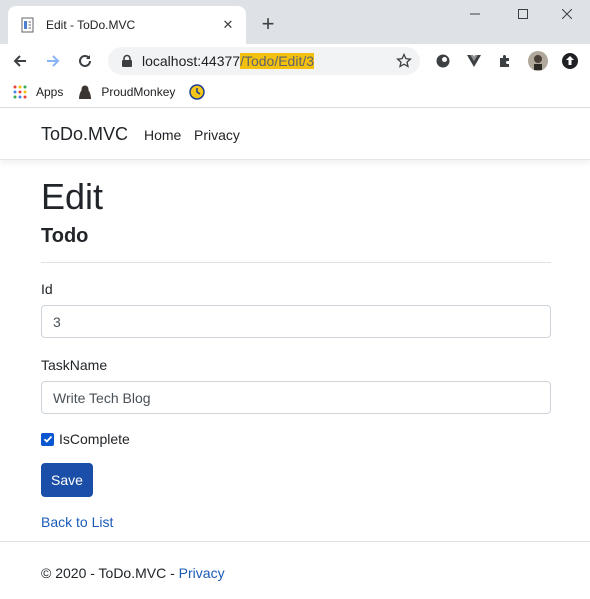  Describe the element at coordinates (84, 134) in the screenshot. I see `site-brand-link: ToDo.MVC` at that location.